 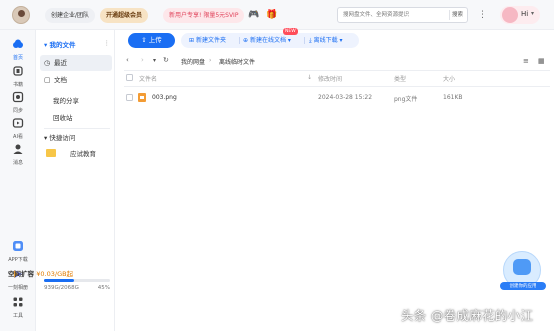 I want to click on message-icon, so click(x=18, y=149).